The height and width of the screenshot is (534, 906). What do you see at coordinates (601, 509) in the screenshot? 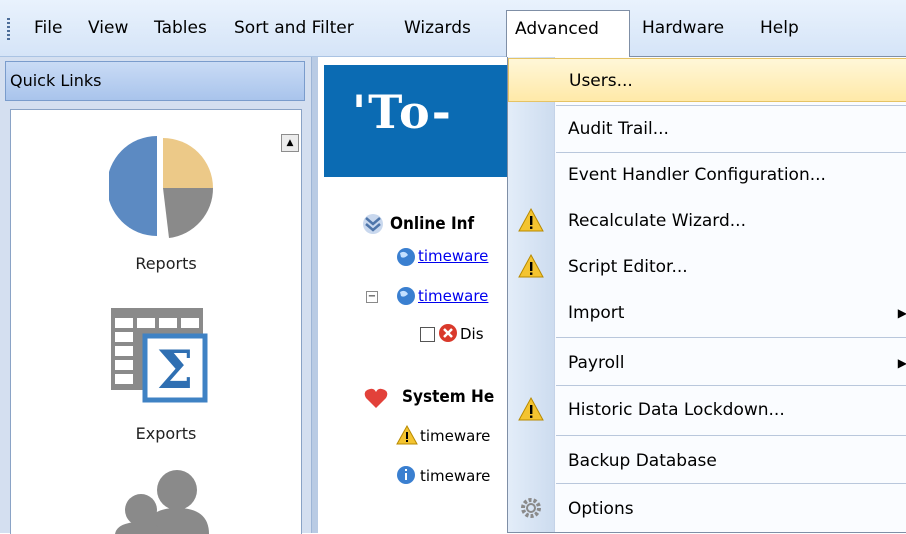
I see `menu-item-label: Options` at bounding box center [601, 509].